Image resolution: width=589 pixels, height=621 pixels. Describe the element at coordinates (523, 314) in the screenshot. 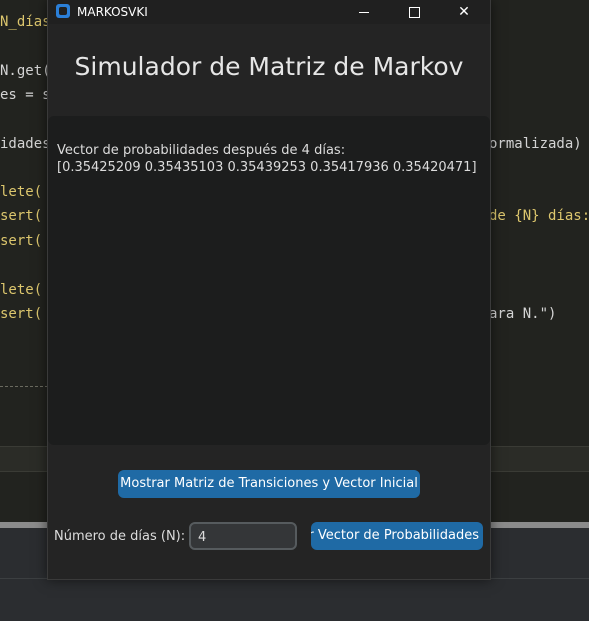

I see `code-line: ara N.")` at that location.